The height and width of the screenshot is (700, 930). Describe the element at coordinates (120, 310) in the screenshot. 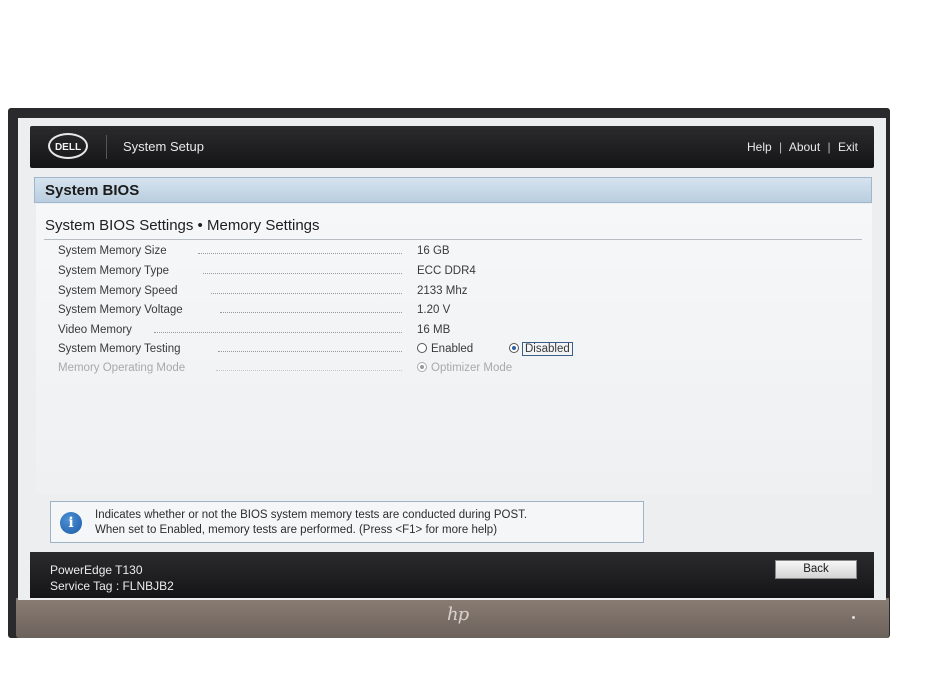

I see `setting-label: System Memory Voltage` at that location.